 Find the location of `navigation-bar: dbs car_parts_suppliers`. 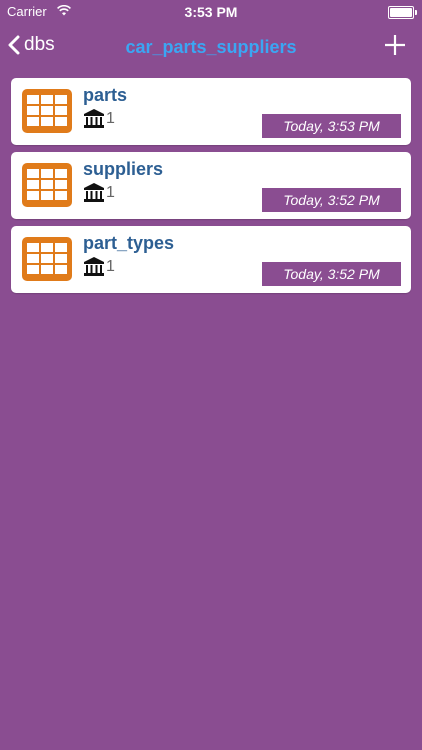

navigation-bar: dbs car_parts_suppliers is located at coordinates (211, 47).